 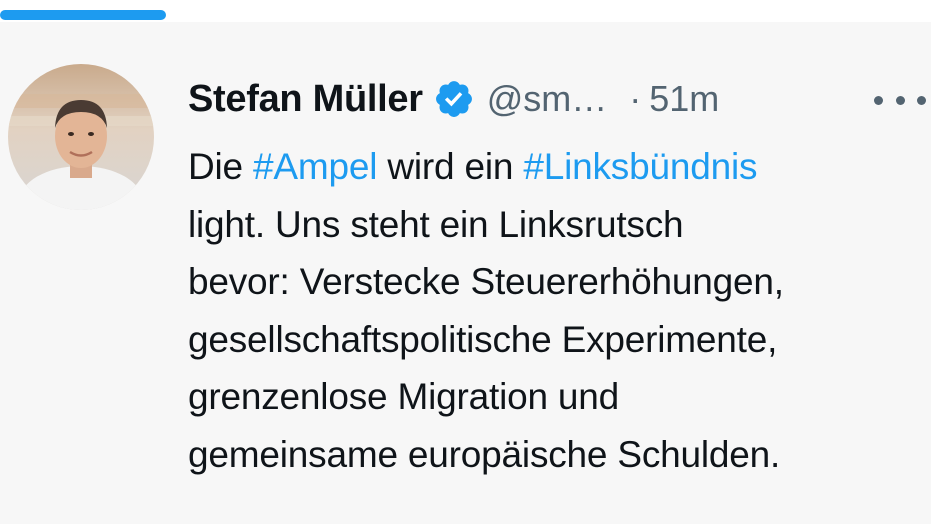 I want to click on hashtag-ampel-link: #Ampel, so click(x=315, y=166).